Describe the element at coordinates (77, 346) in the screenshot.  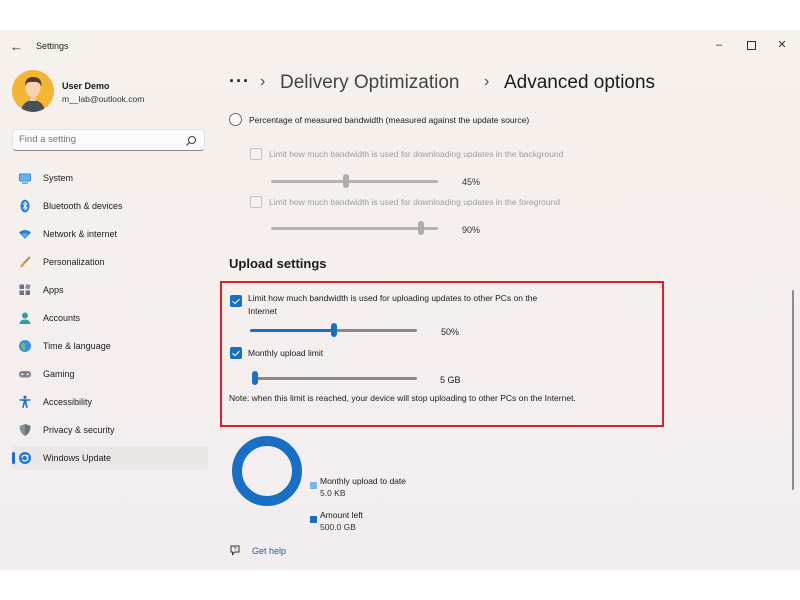
I see `sidebar-item-label: Time & language` at that location.